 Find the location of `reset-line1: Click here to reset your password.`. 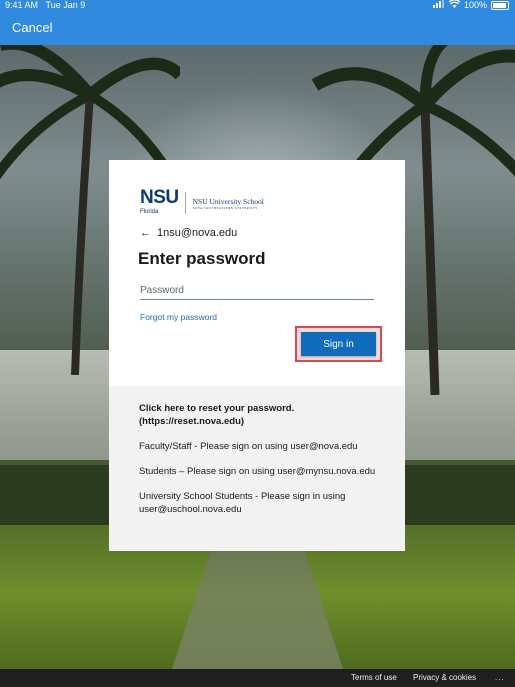

reset-line1: Click here to reset your password. is located at coordinates (217, 408).